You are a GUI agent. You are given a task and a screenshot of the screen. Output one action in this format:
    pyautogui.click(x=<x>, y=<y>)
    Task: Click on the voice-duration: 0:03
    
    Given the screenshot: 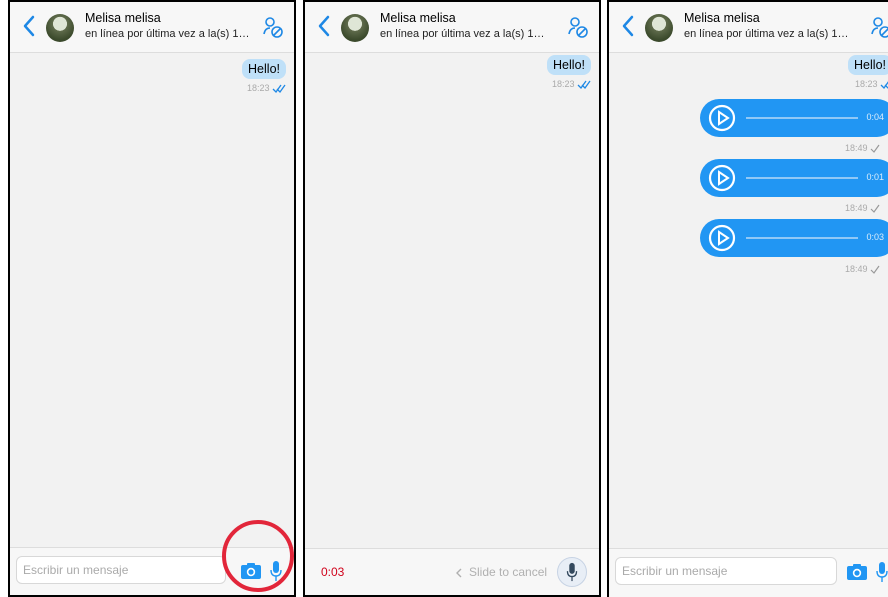 What is the action you would take?
    pyautogui.click(x=875, y=237)
    